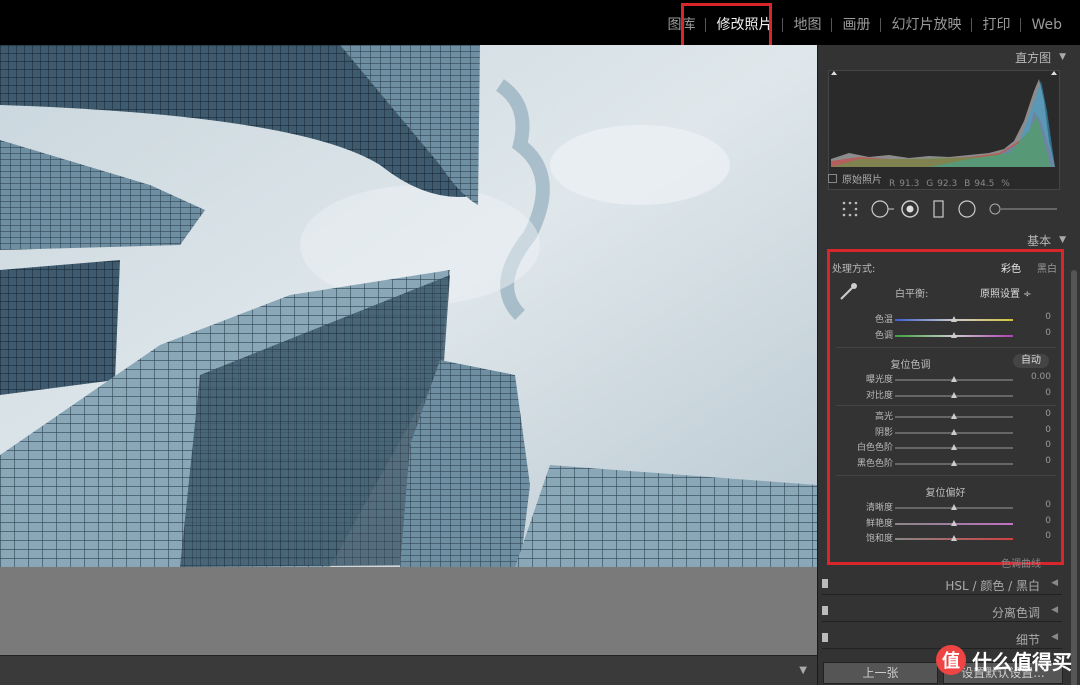 Image resolution: width=1080 pixels, height=685 pixels. I want to click on b-label: B, so click(967, 184).